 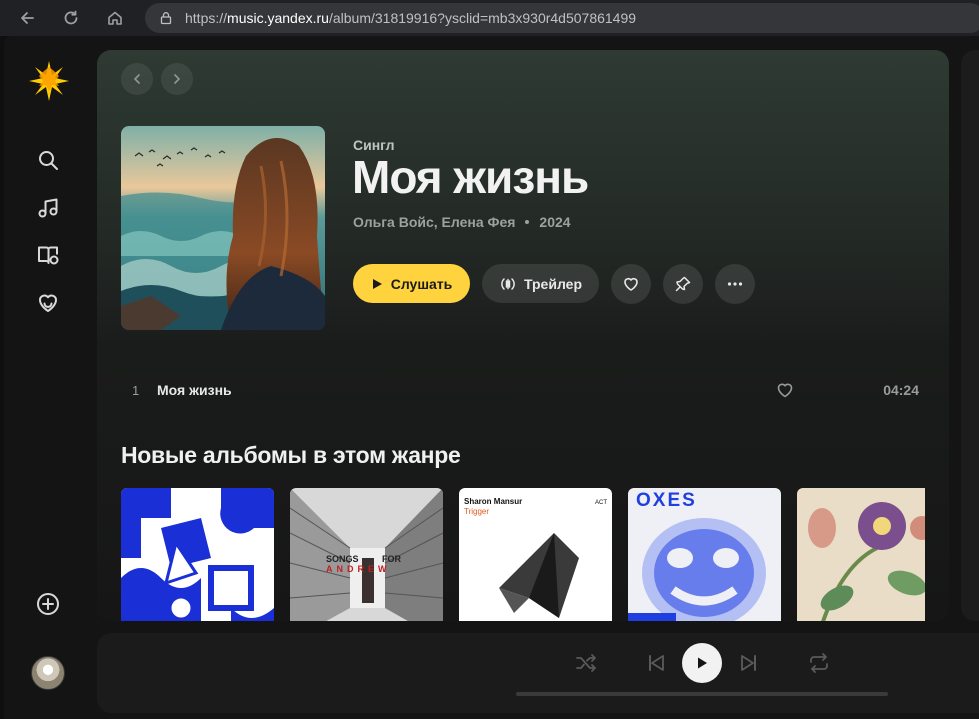 I want to click on url-prefix: https://, so click(x=206, y=18).